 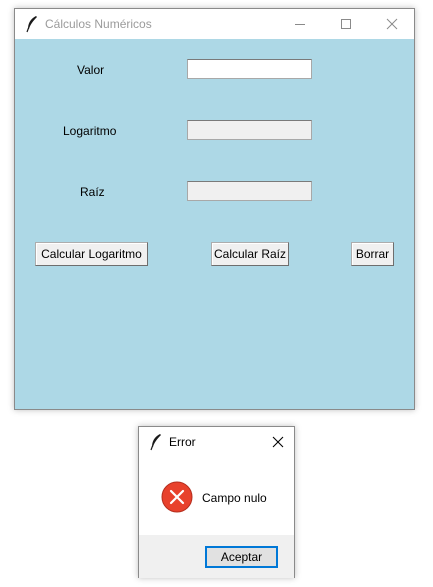 What do you see at coordinates (249, 191) in the screenshot?
I see `raiz-output` at bounding box center [249, 191].